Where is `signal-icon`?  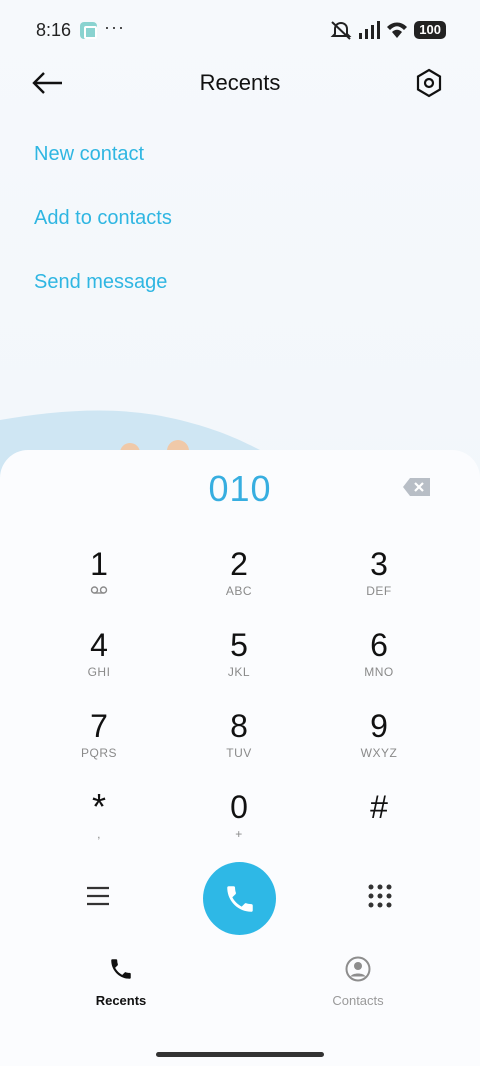 signal-icon is located at coordinates (370, 30).